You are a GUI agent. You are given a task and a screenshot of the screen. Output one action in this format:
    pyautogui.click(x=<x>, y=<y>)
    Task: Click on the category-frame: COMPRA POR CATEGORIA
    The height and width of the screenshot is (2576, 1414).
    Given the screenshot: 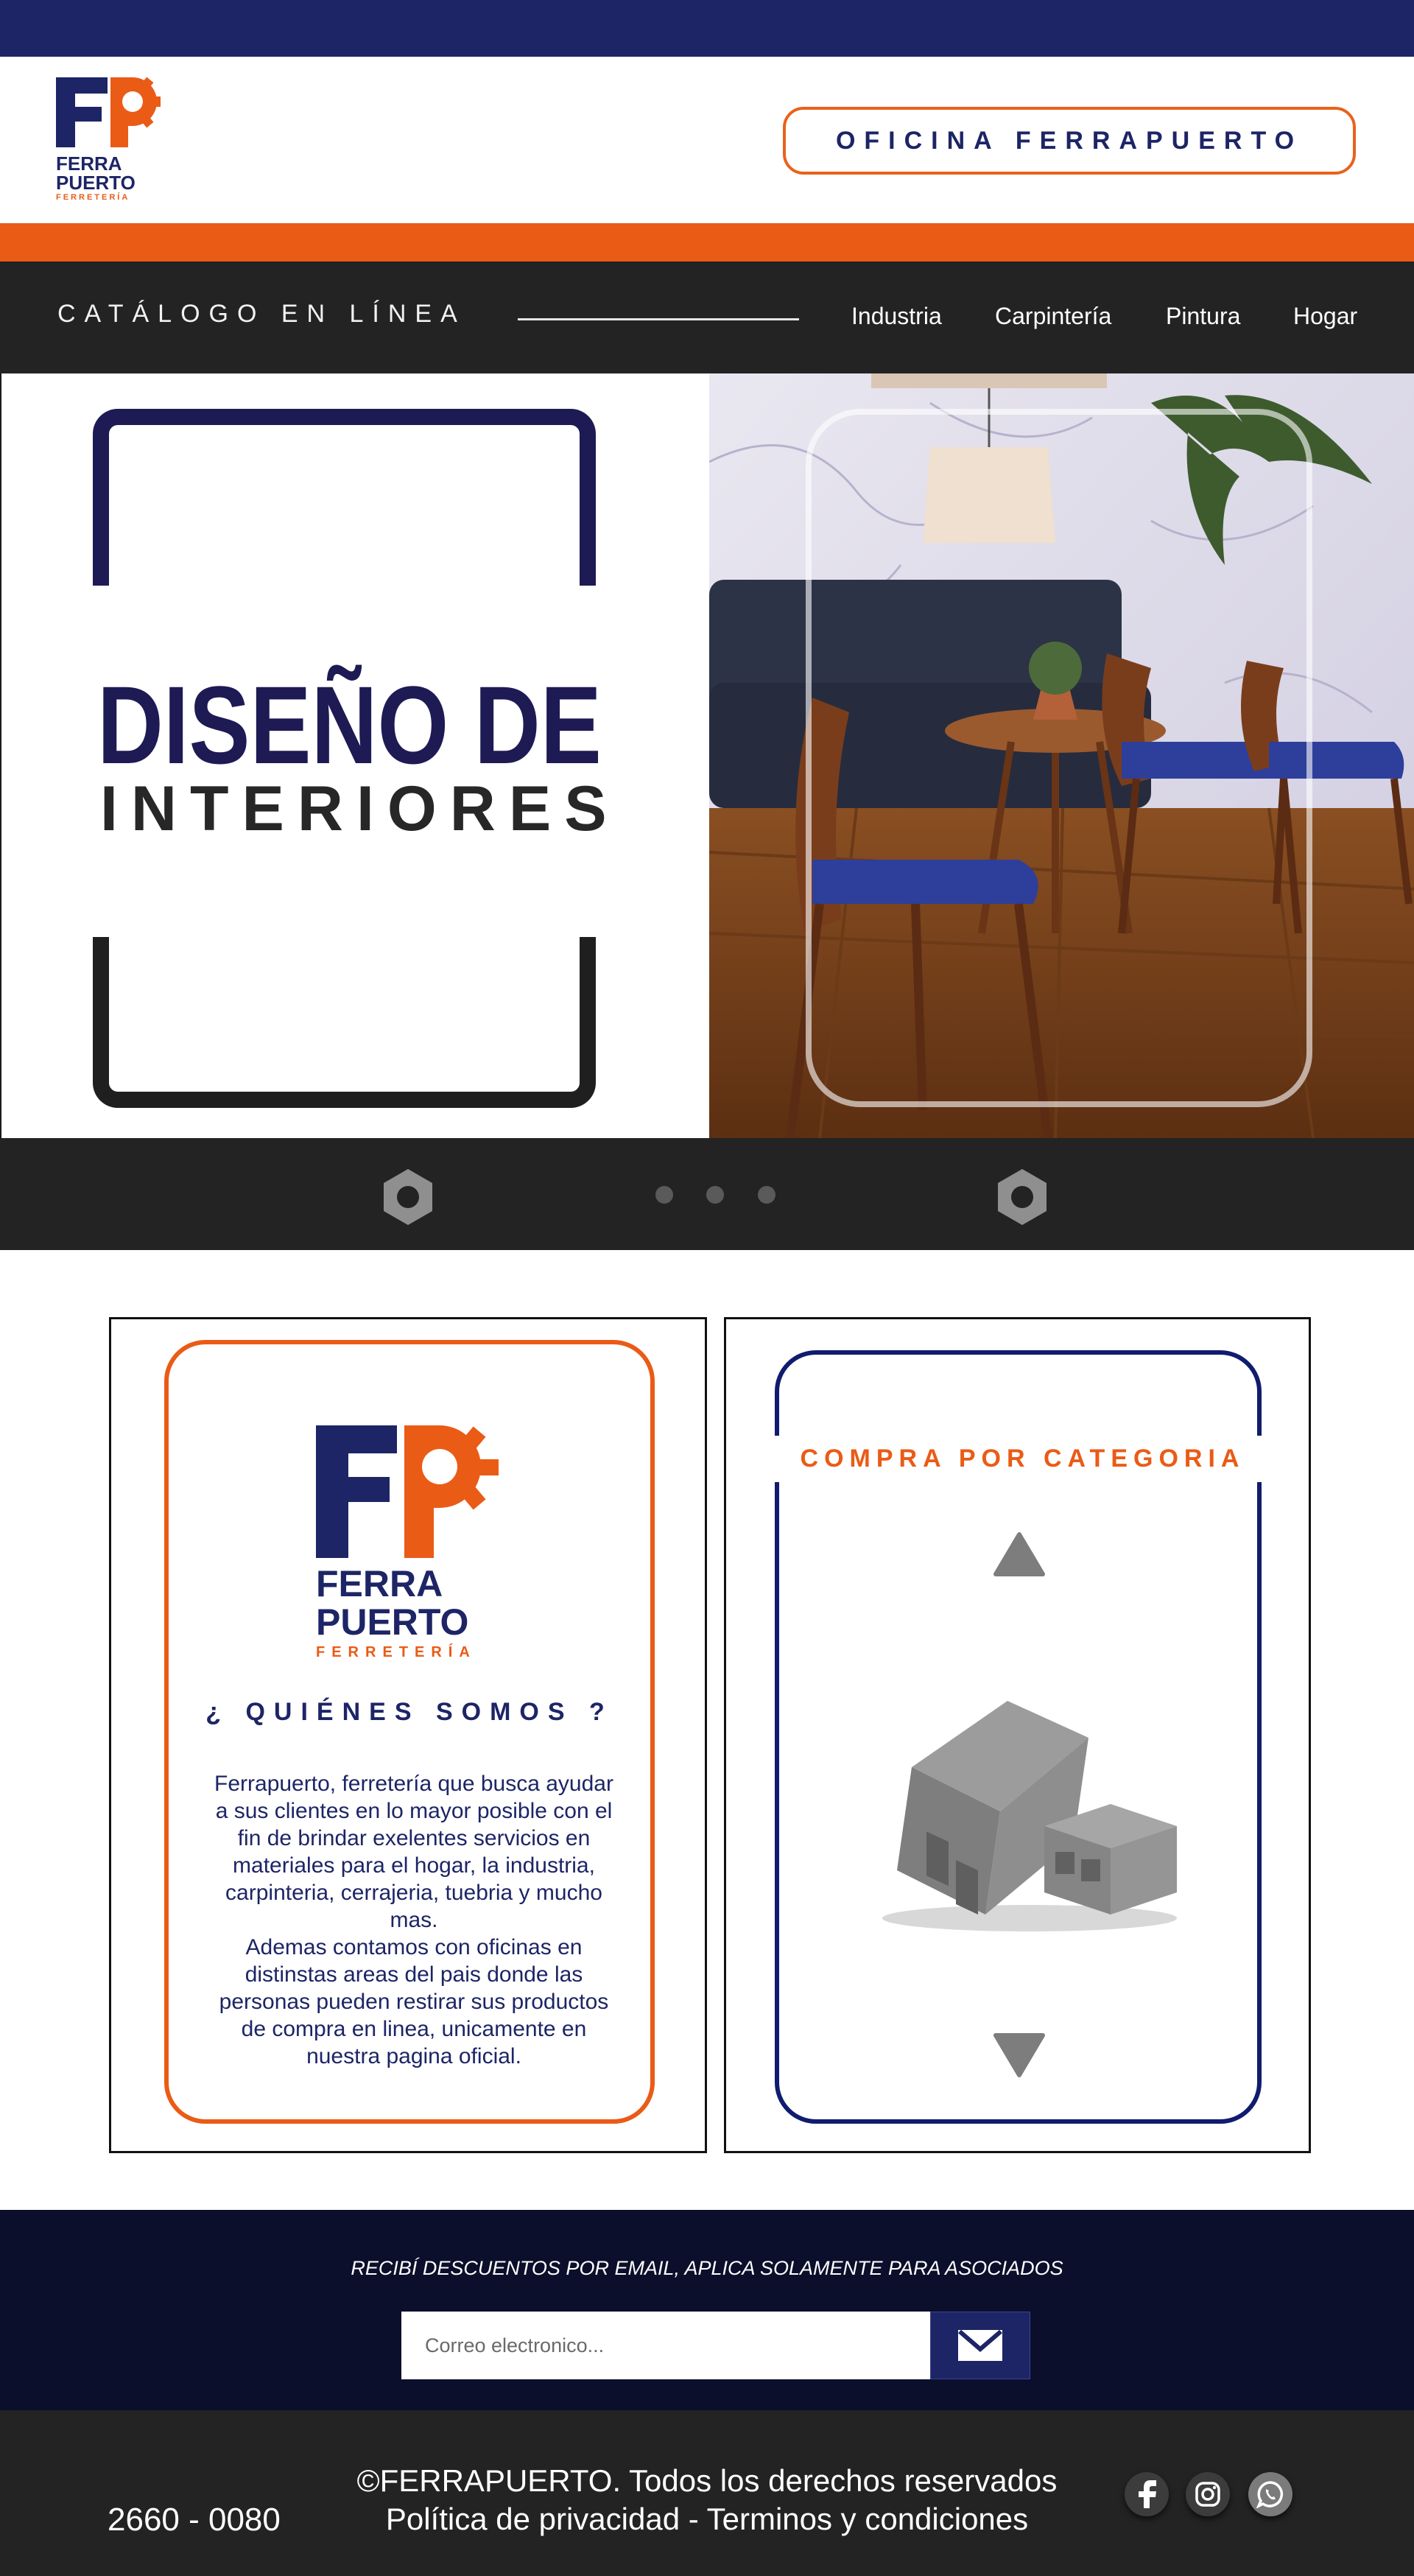 What is the action you would take?
    pyautogui.click(x=1022, y=1737)
    